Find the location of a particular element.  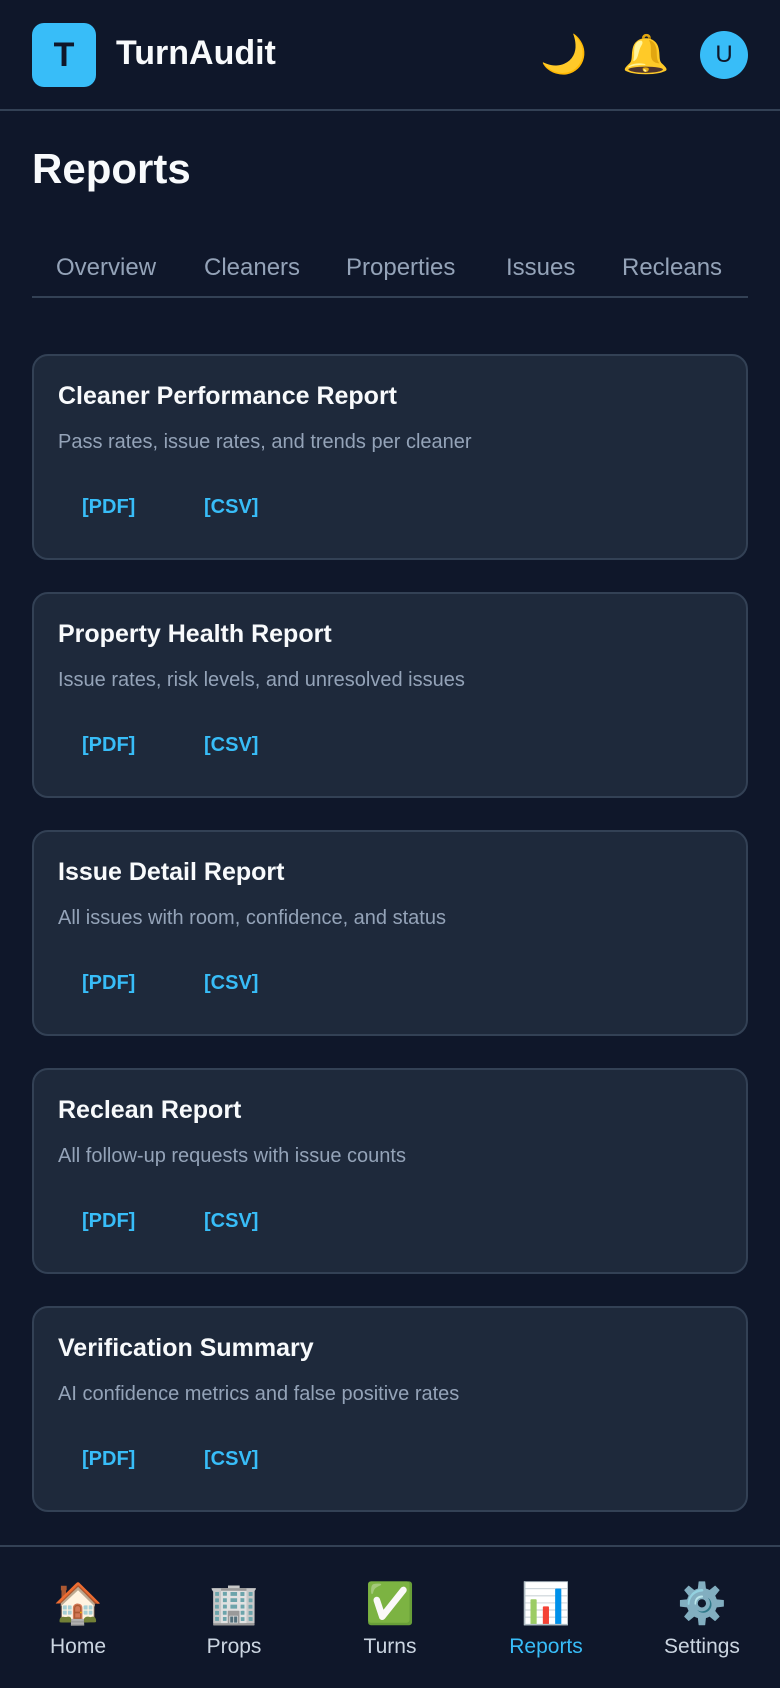

avatar: U is located at coordinates (724, 55).